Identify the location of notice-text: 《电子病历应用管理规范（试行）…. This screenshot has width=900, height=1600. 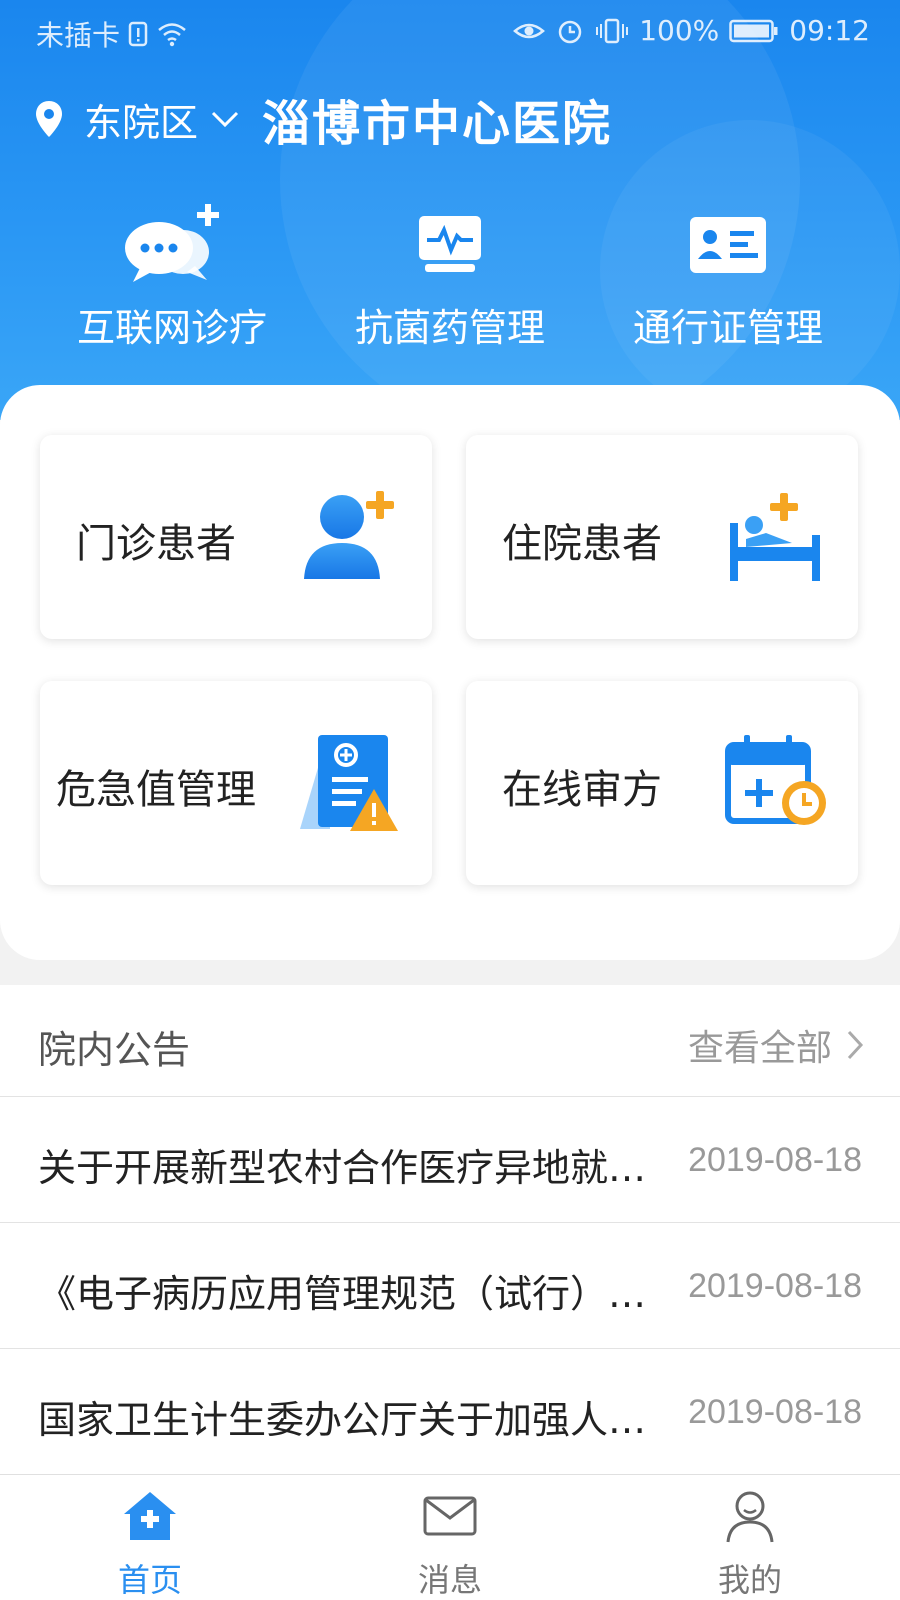
(342, 1294).